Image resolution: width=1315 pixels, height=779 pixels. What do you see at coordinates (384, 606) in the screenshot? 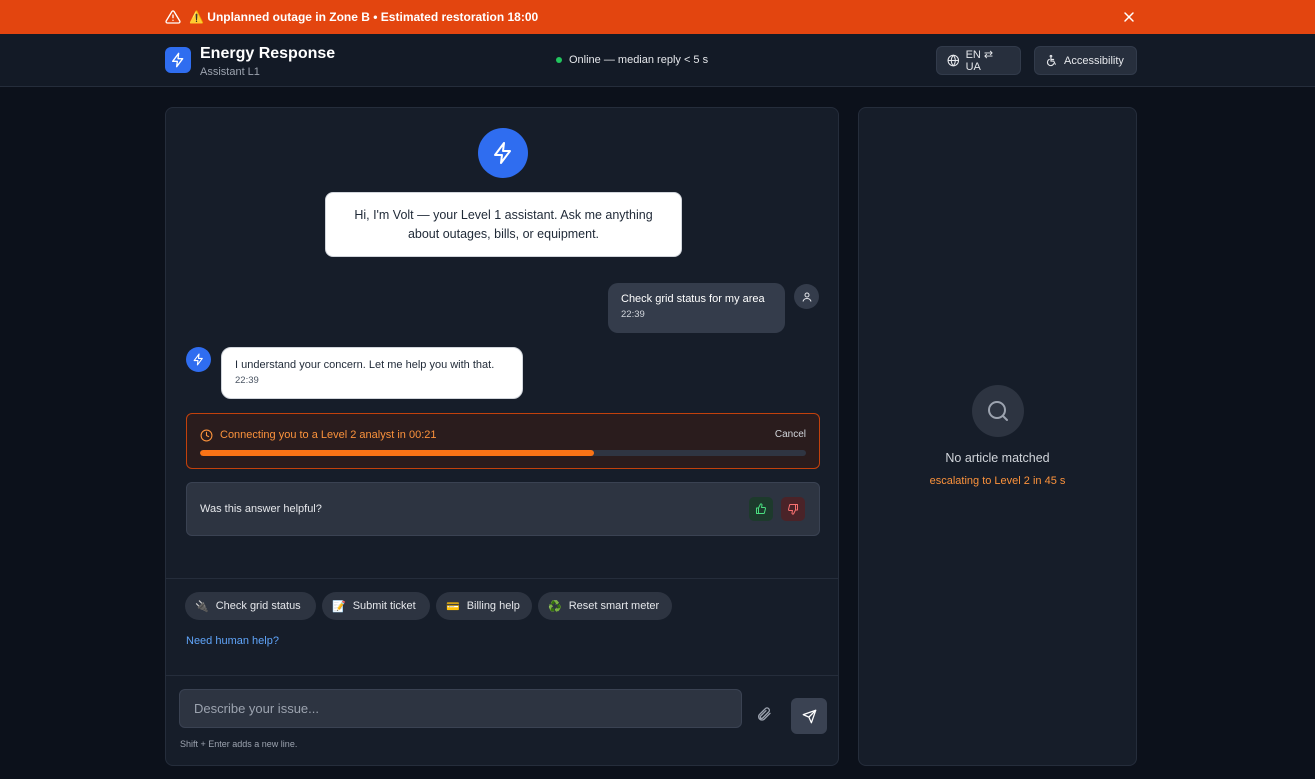
I see `quick-reply-label: Submit ticket` at bounding box center [384, 606].